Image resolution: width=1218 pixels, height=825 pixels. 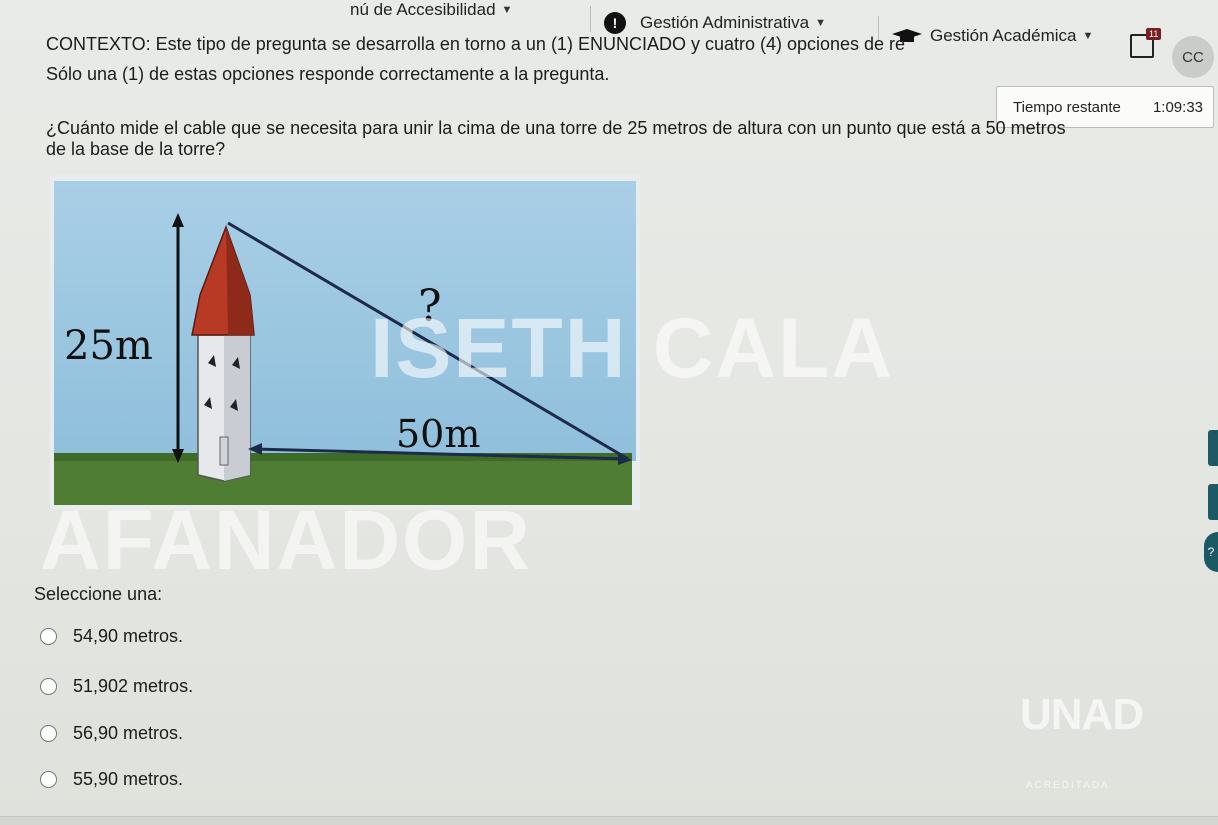 What do you see at coordinates (224, 451) in the screenshot?
I see `tower-door` at bounding box center [224, 451].